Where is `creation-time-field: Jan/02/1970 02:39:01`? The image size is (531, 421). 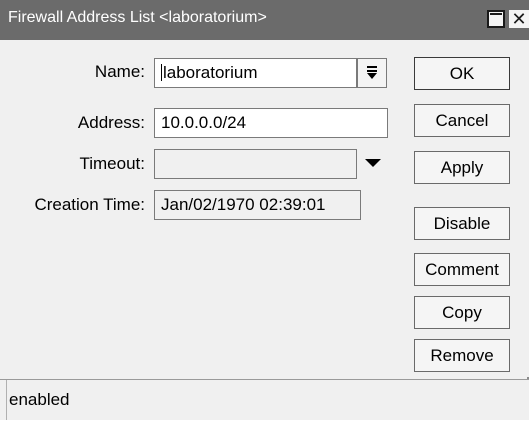
creation-time-field: Jan/02/1970 02:39:01 is located at coordinates (257, 205).